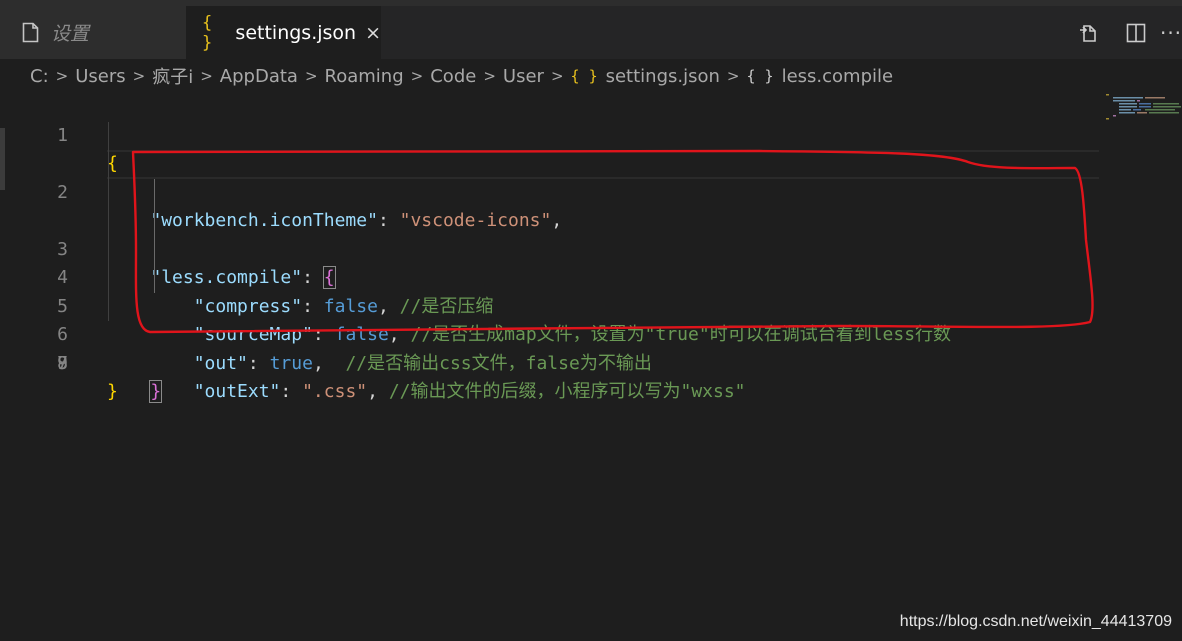 The height and width of the screenshot is (641, 1182). I want to click on tab-label: 设置, so click(70, 34).